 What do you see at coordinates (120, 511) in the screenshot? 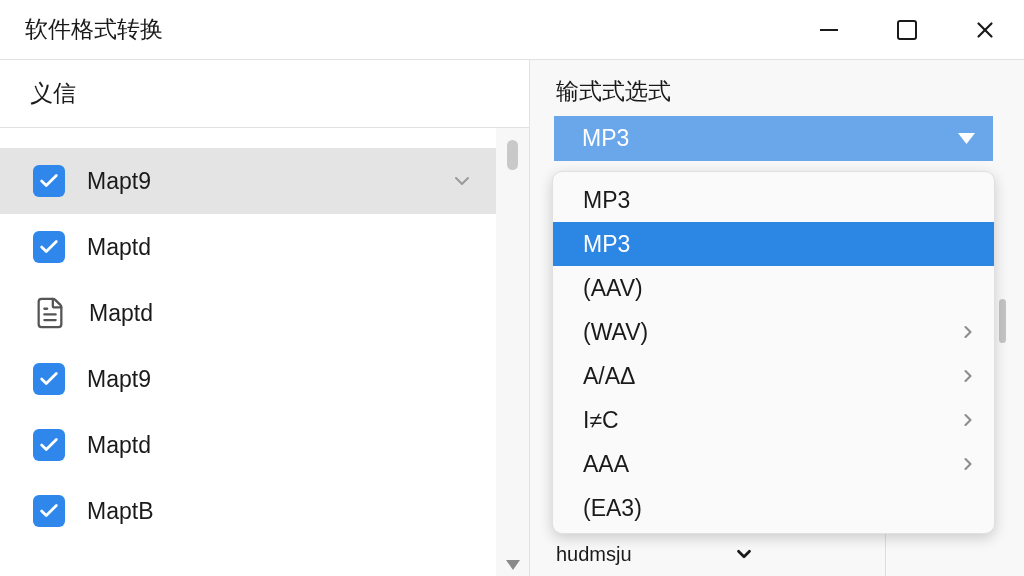
I see `file-name: MaptB` at bounding box center [120, 511].